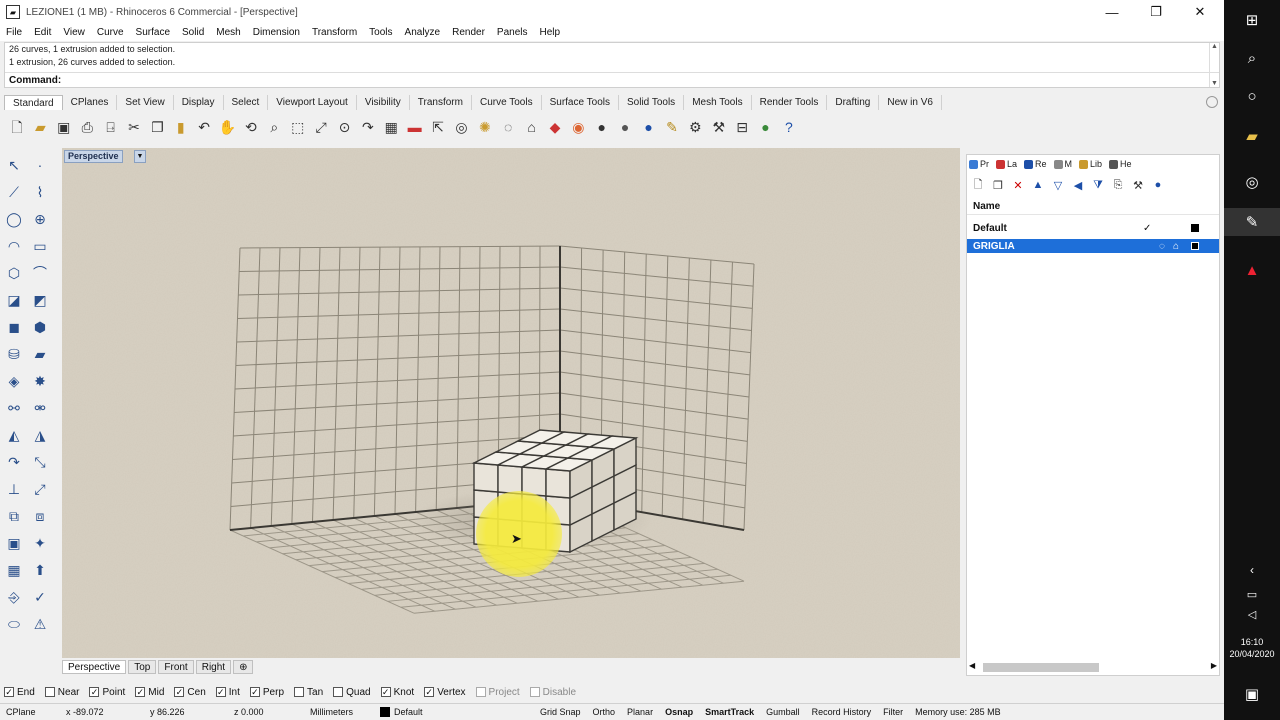 The height and width of the screenshot is (720, 1280). Describe the element at coordinates (842, 712) in the screenshot. I see `toggle-record-history: Record History` at that location.